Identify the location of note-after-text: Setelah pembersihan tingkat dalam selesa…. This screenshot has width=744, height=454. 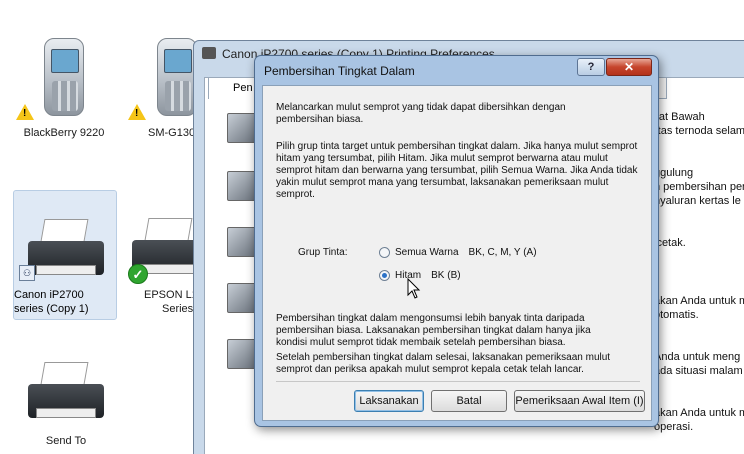
(443, 363).